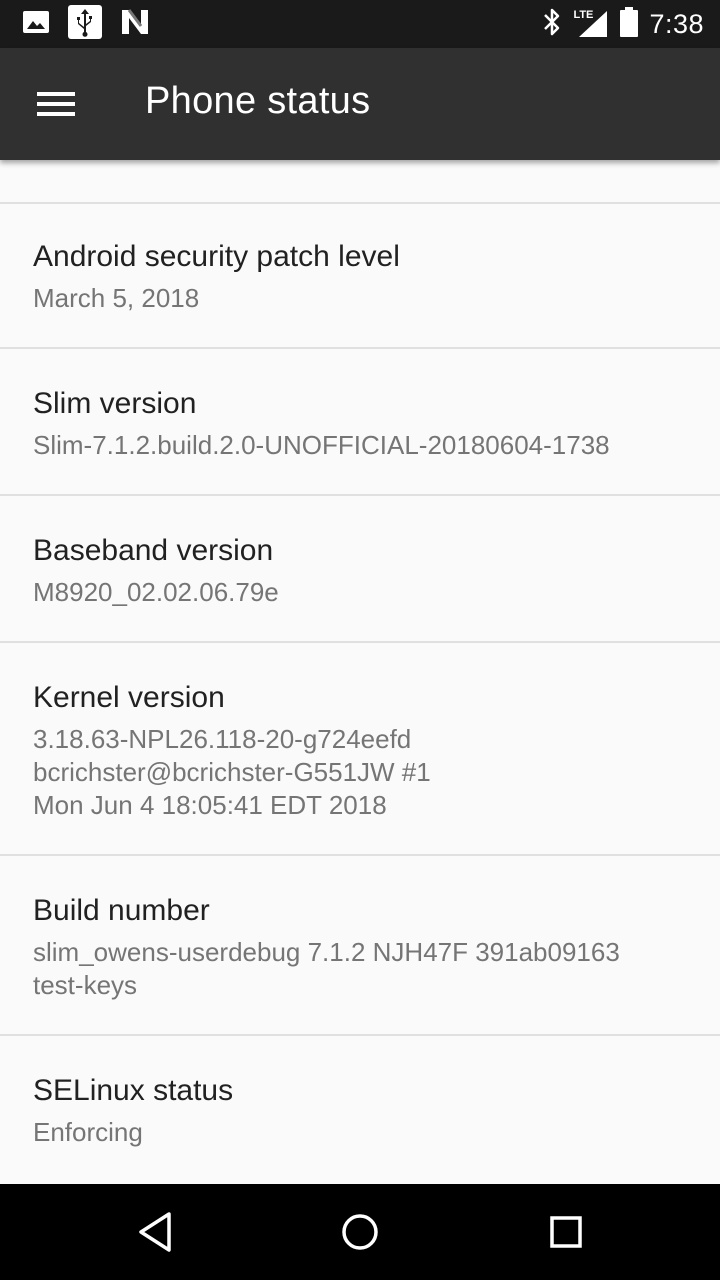 The width and height of the screenshot is (720, 1280). Describe the element at coordinates (88, 1132) in the screenshot. I see `item-value: Enforcing` at that location.